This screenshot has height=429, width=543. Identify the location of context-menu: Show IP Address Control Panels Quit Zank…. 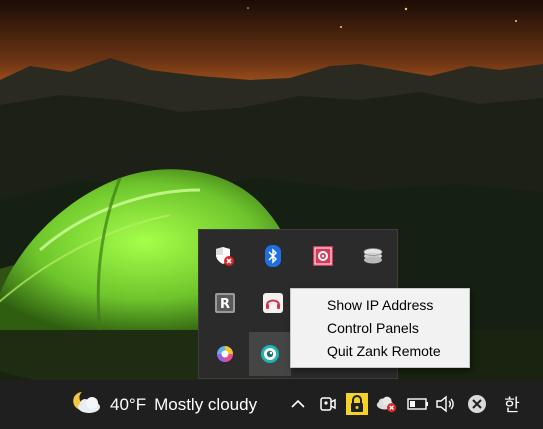
(380, 328).